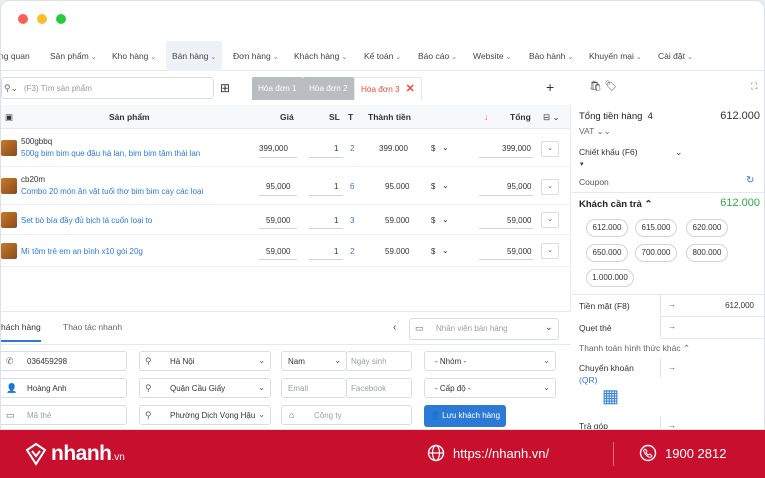  I want to click on sales-staff-select: ▭ Nhân viên bán hàng ⌄, so click(484, 329).